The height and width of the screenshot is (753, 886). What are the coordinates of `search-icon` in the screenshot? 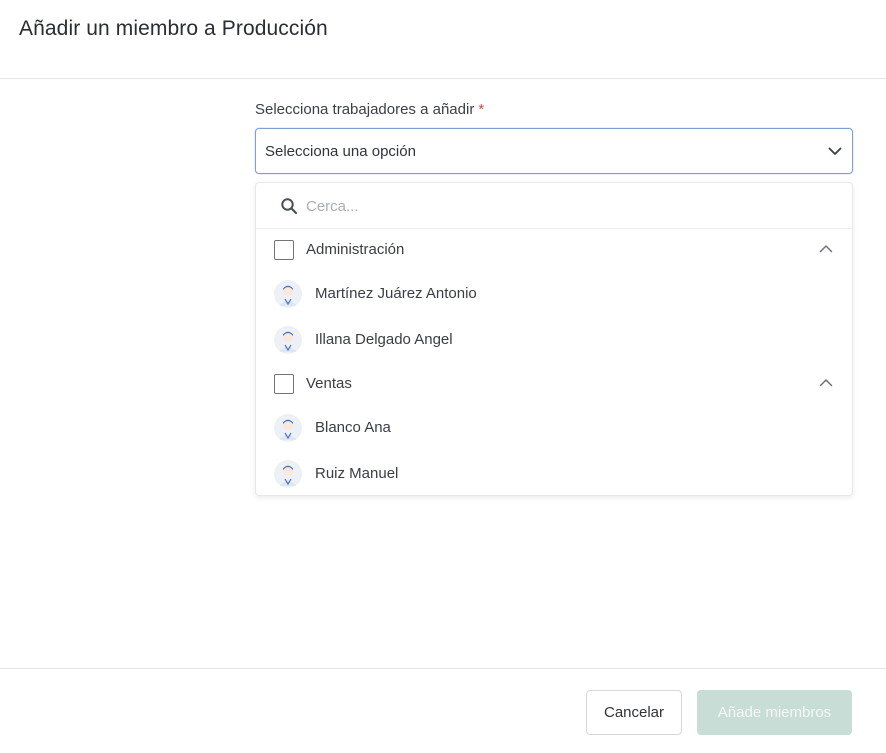 It's located at (289, 206).